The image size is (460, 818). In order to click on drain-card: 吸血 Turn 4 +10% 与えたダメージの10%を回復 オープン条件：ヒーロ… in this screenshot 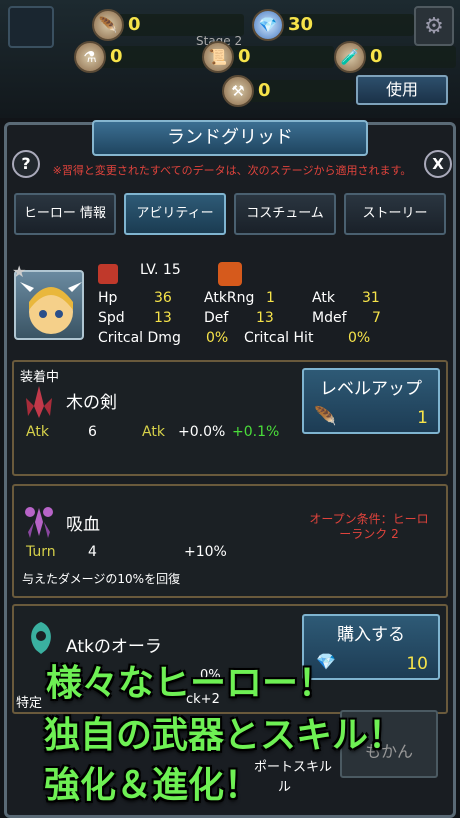, I will do `click(230, 541)`.